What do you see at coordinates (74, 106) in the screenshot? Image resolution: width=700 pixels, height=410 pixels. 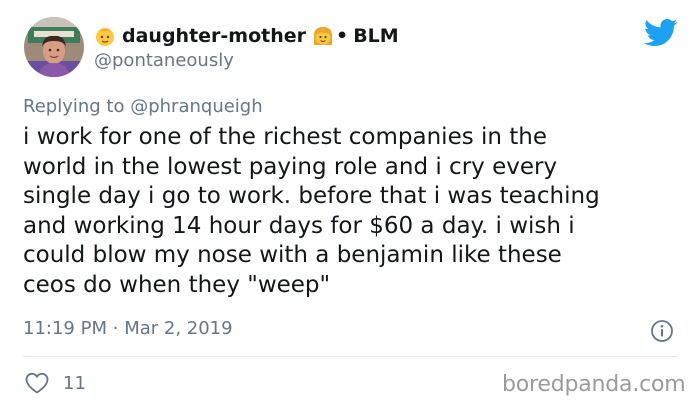 I see `reply-prefix: Replying to` at bounding box center [74, 106].